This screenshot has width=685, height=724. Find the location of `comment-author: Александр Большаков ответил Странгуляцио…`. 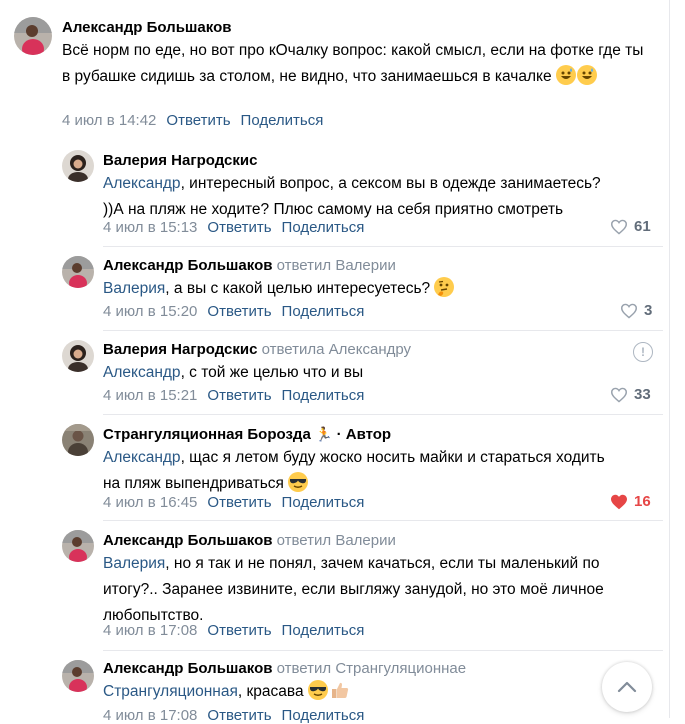

comment-author: Александр Большаков ответил Странгуляцио… is located at coordinates (284, 668).